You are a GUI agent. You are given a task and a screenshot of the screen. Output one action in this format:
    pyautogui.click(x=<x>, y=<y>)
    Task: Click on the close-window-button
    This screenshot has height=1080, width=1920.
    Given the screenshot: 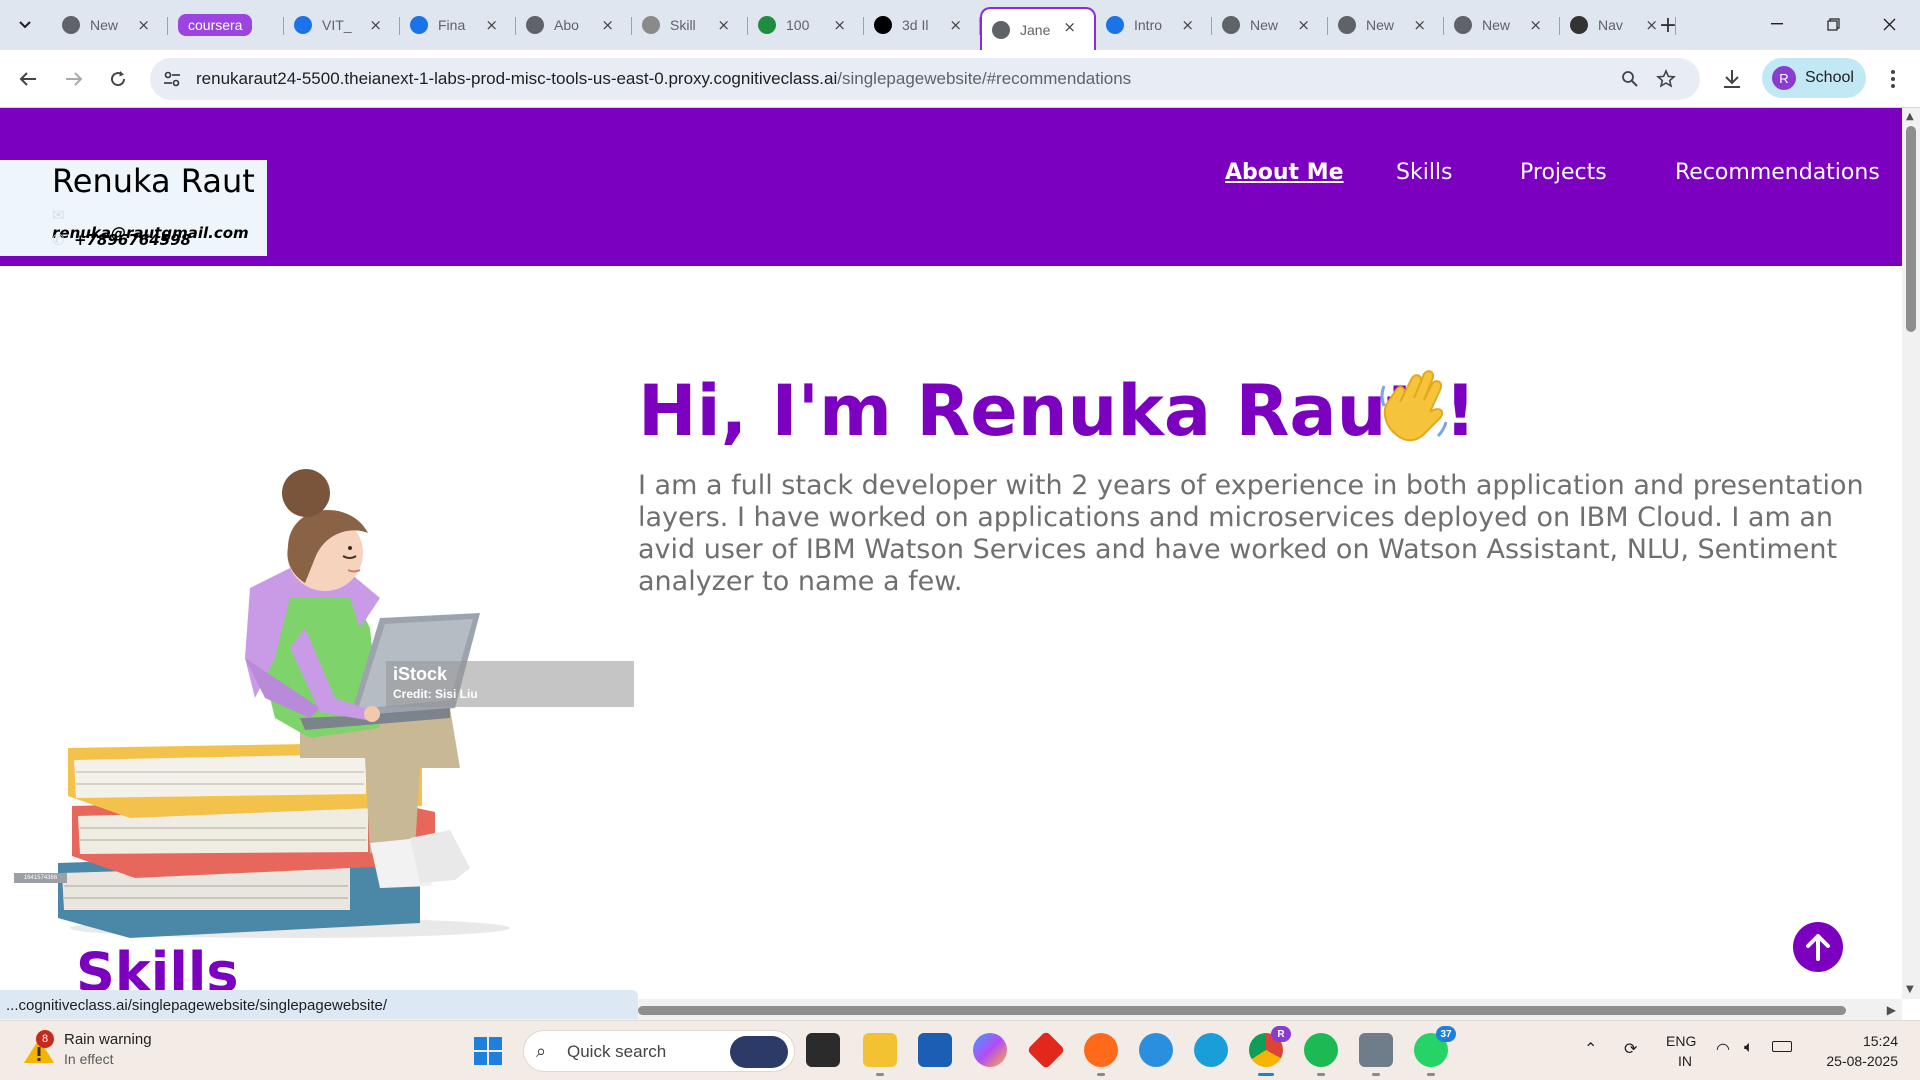 What is the action you would take?
    pyautogui.click(x=1889, y=24)
    